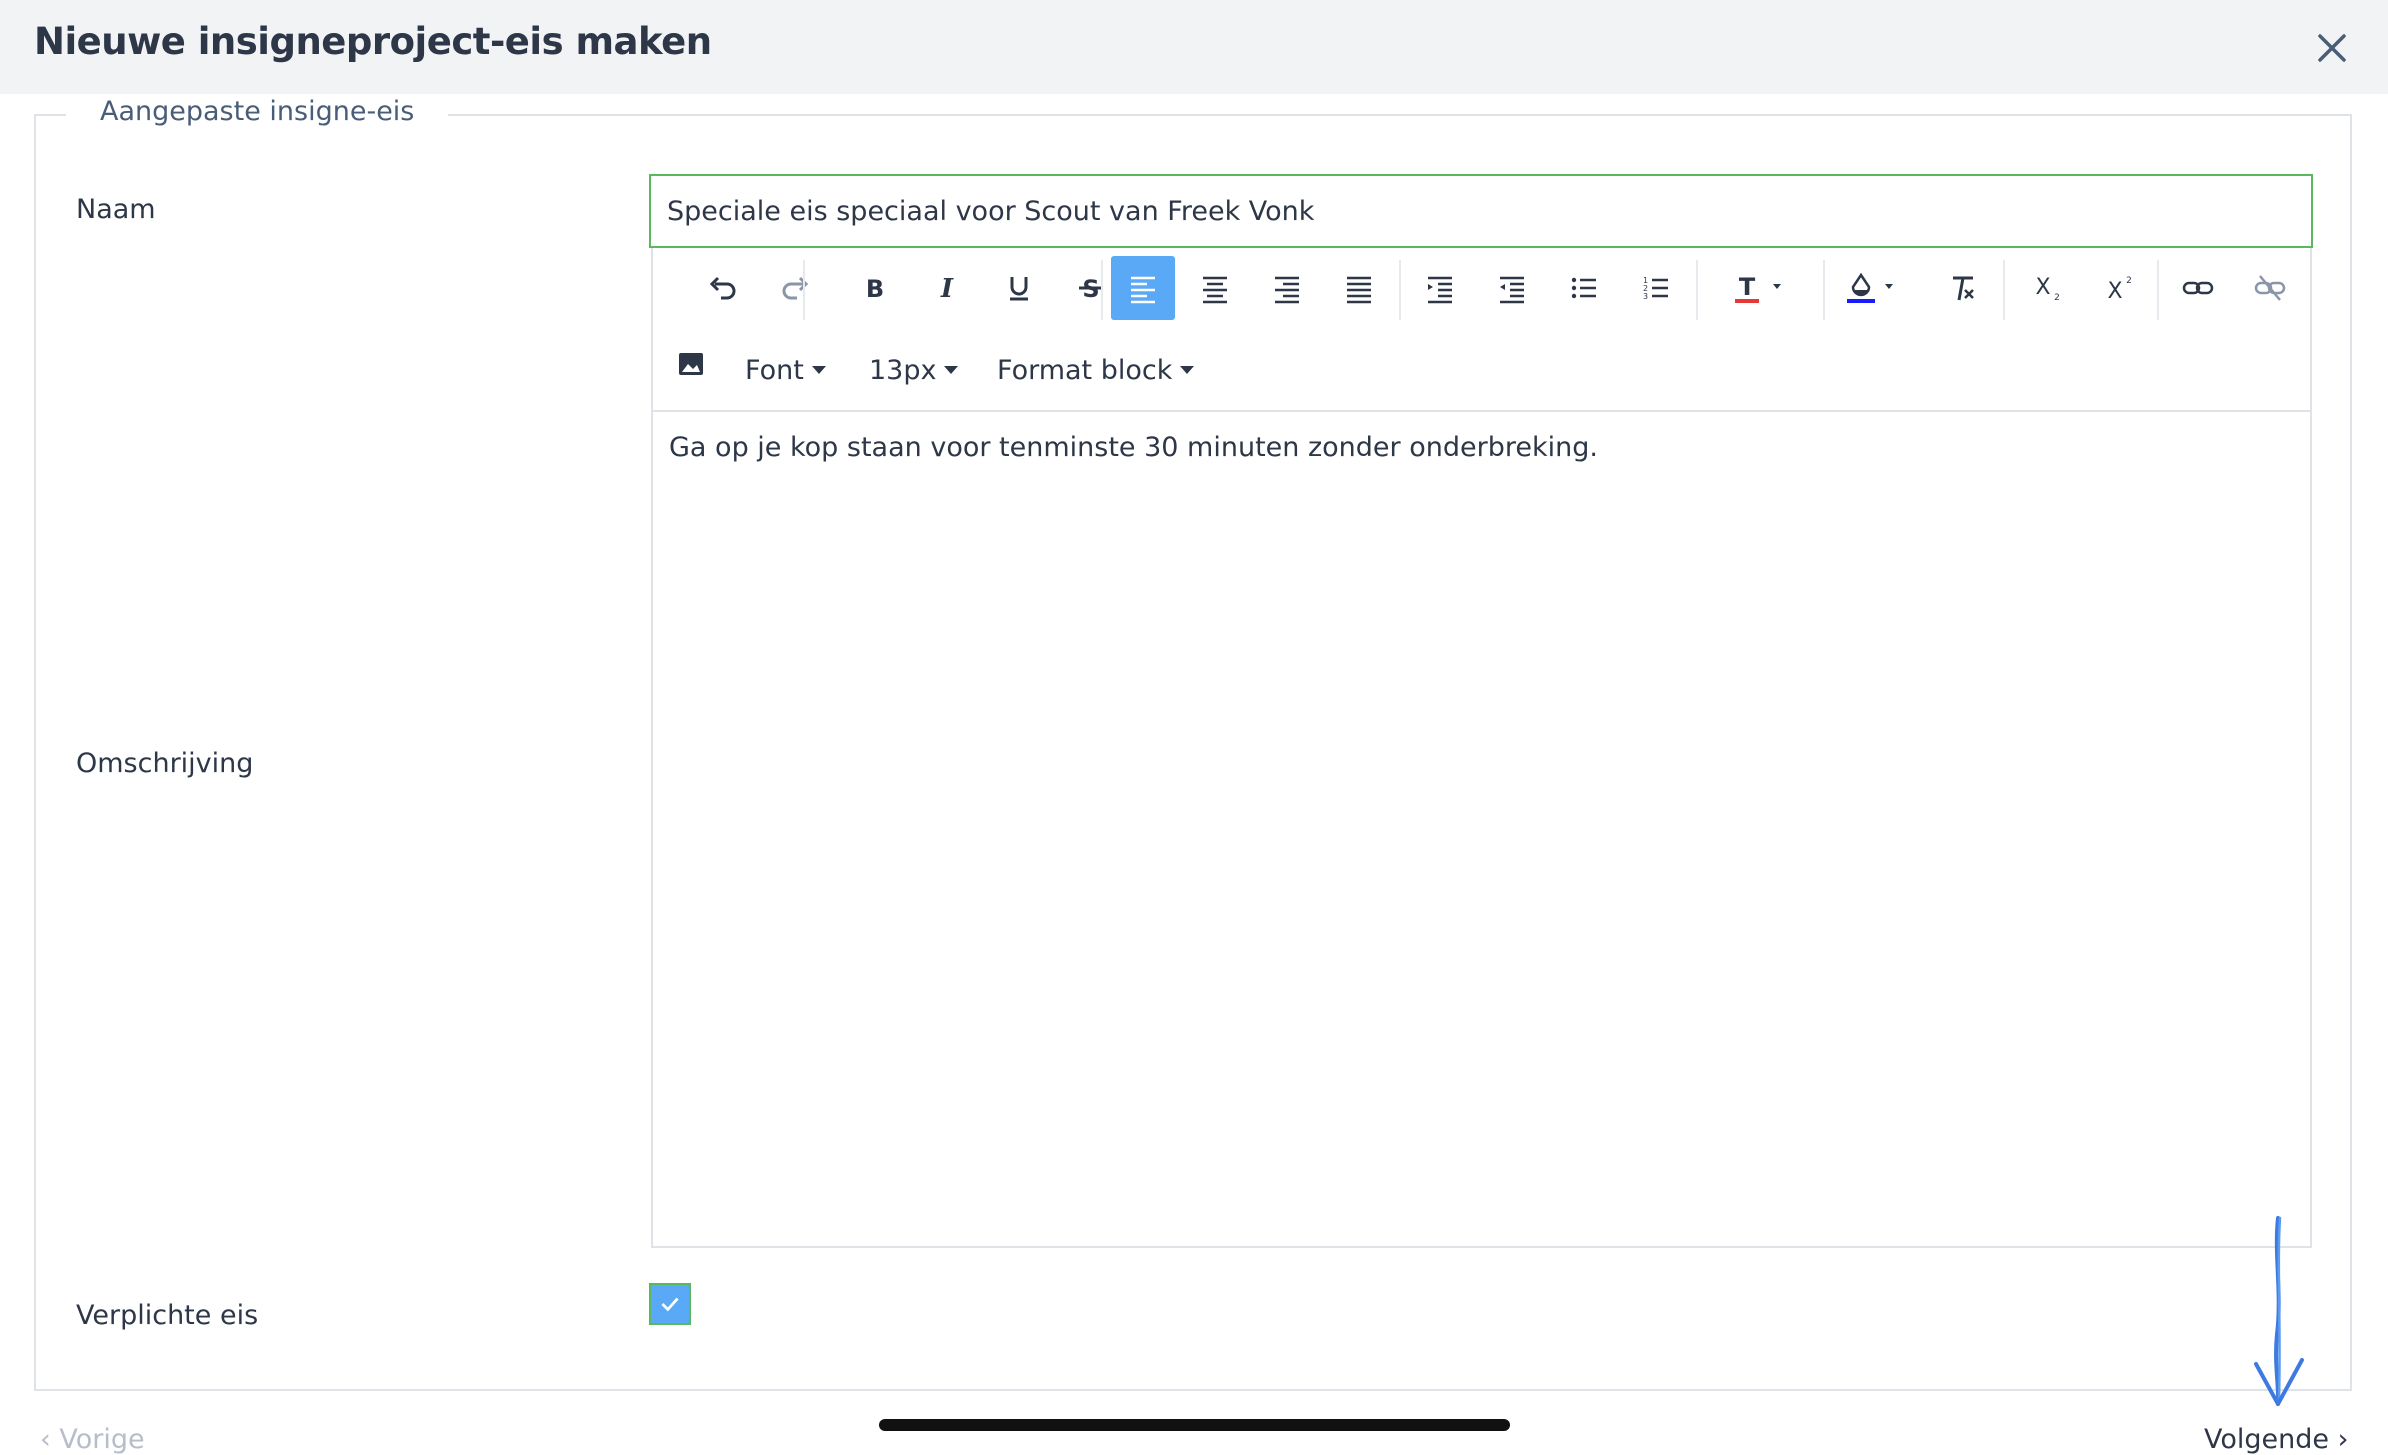 This screenshot has height=1455, width=2388. Describe the element at coordinates (257, 111) in the screenshot. I see `fieldset-legend: Aangepaste insigne-eis` at that location.